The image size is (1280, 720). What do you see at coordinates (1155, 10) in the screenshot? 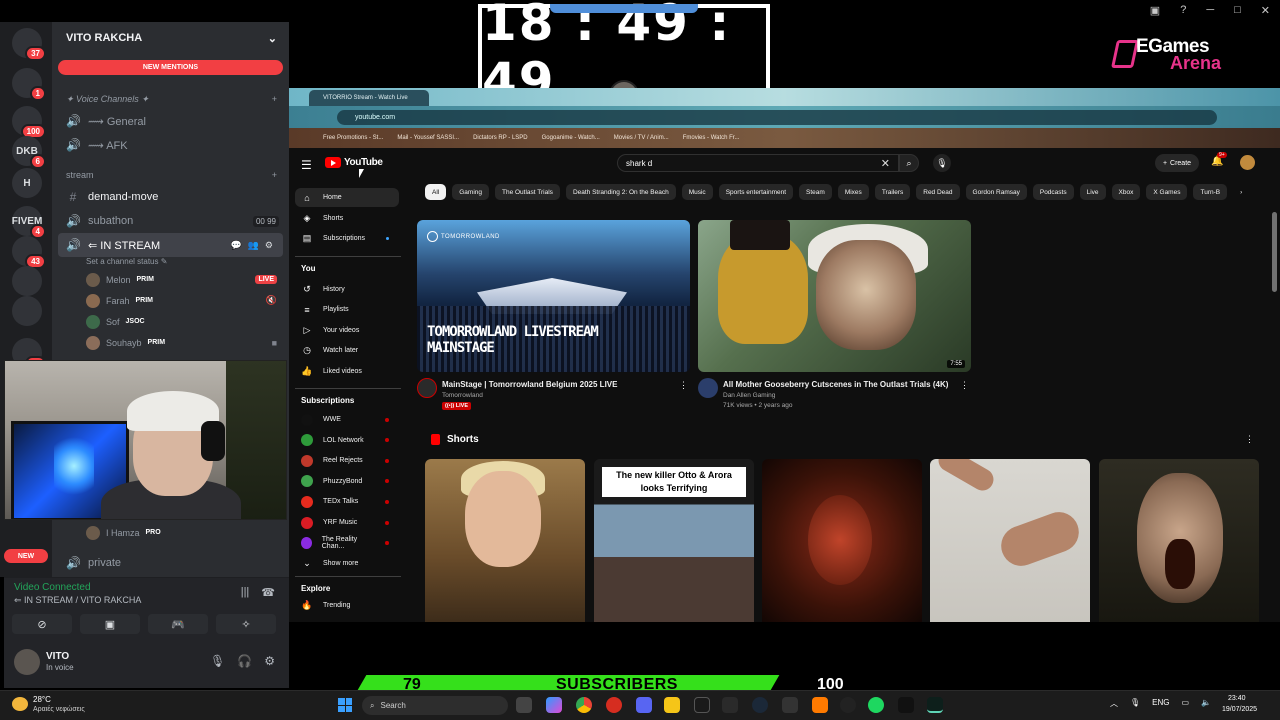
I see `notification-icon: ▣` at bounding box center [1155, 10].